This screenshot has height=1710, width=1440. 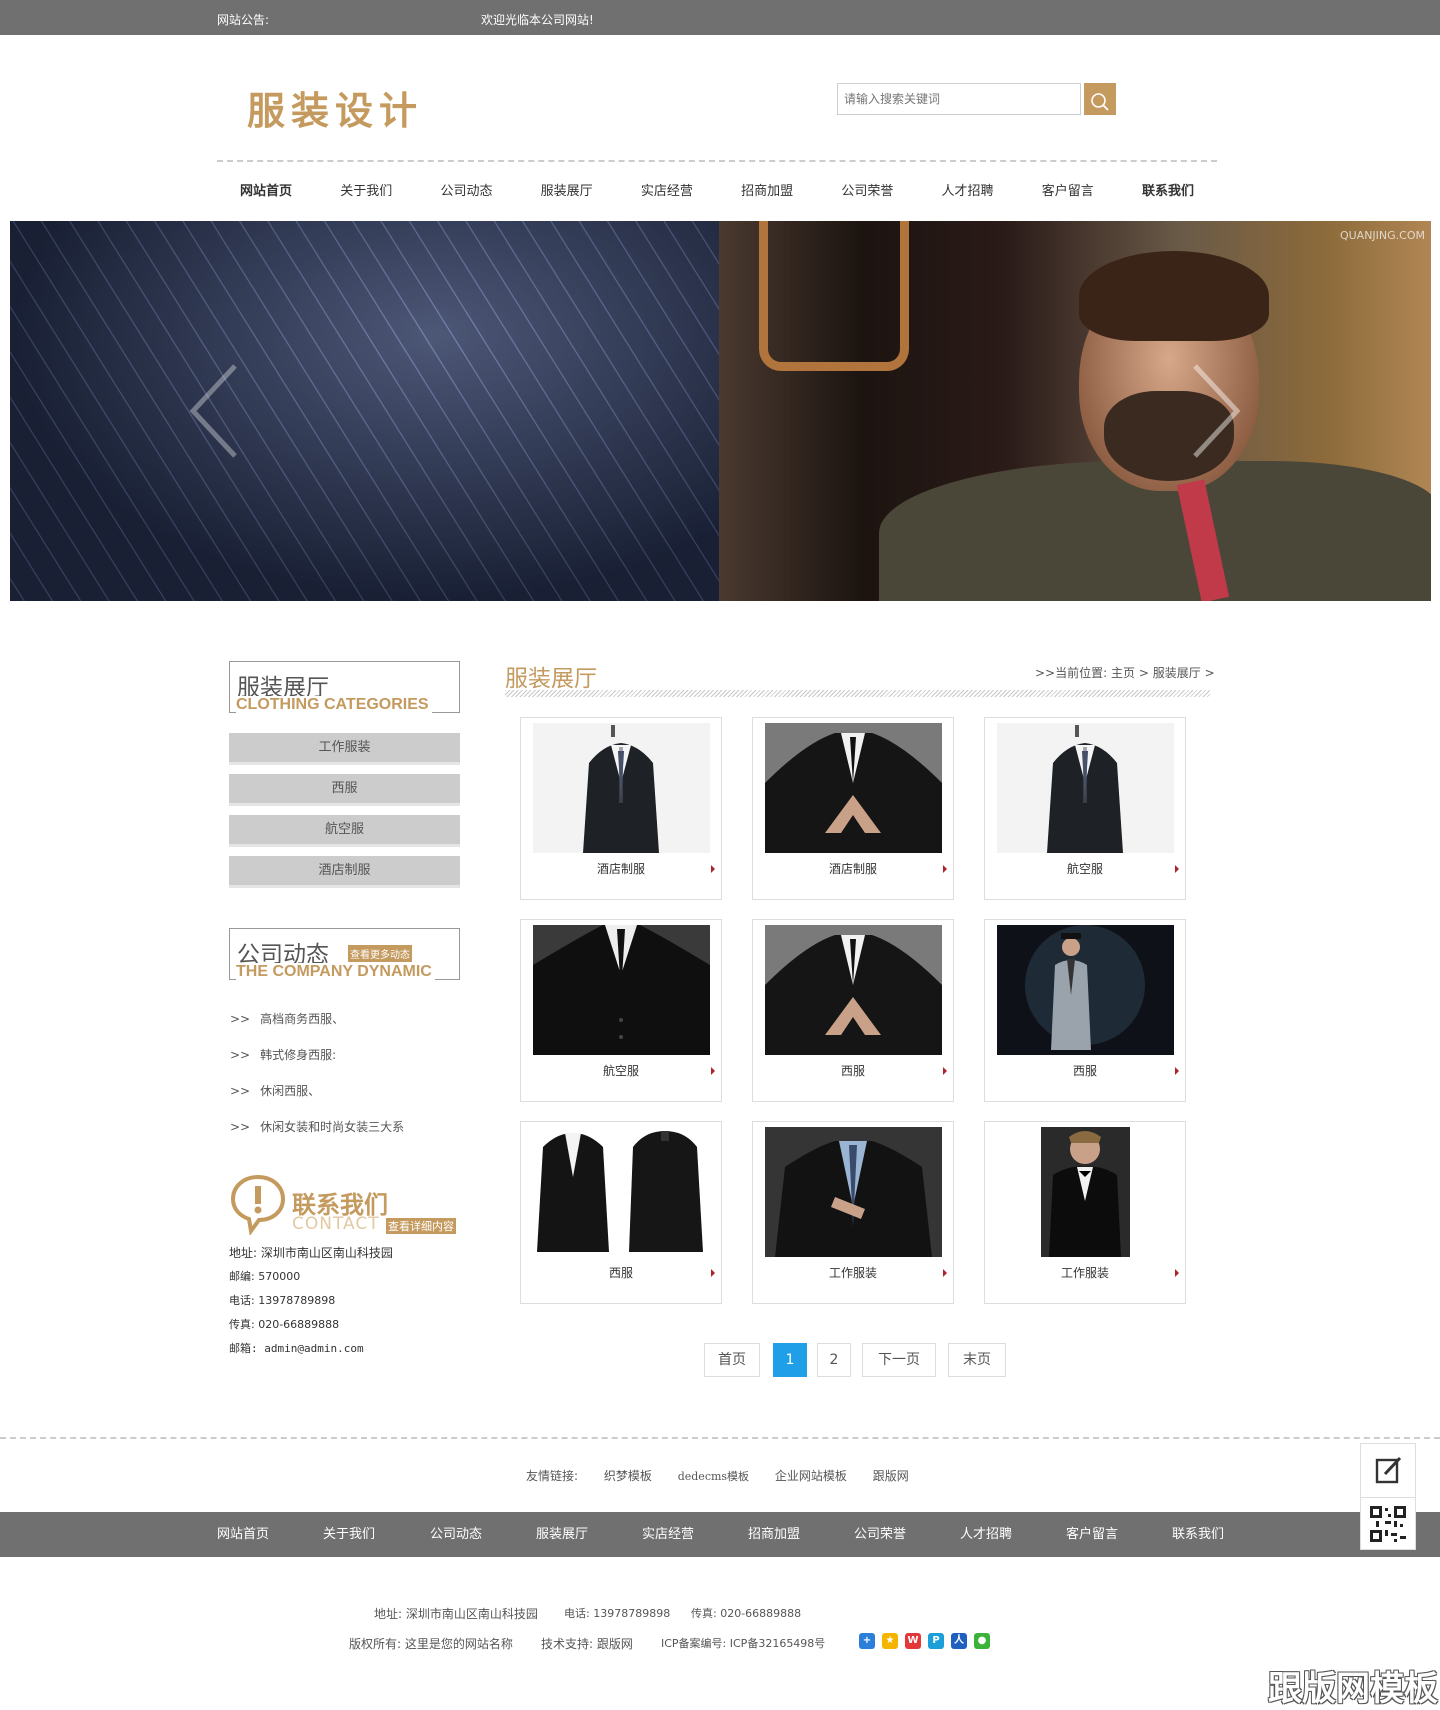 What do you see at coordinates (336, 1224) in the screenshot?
I see `contact-title-en: CONTACT` at bounding box center [336, 1224].